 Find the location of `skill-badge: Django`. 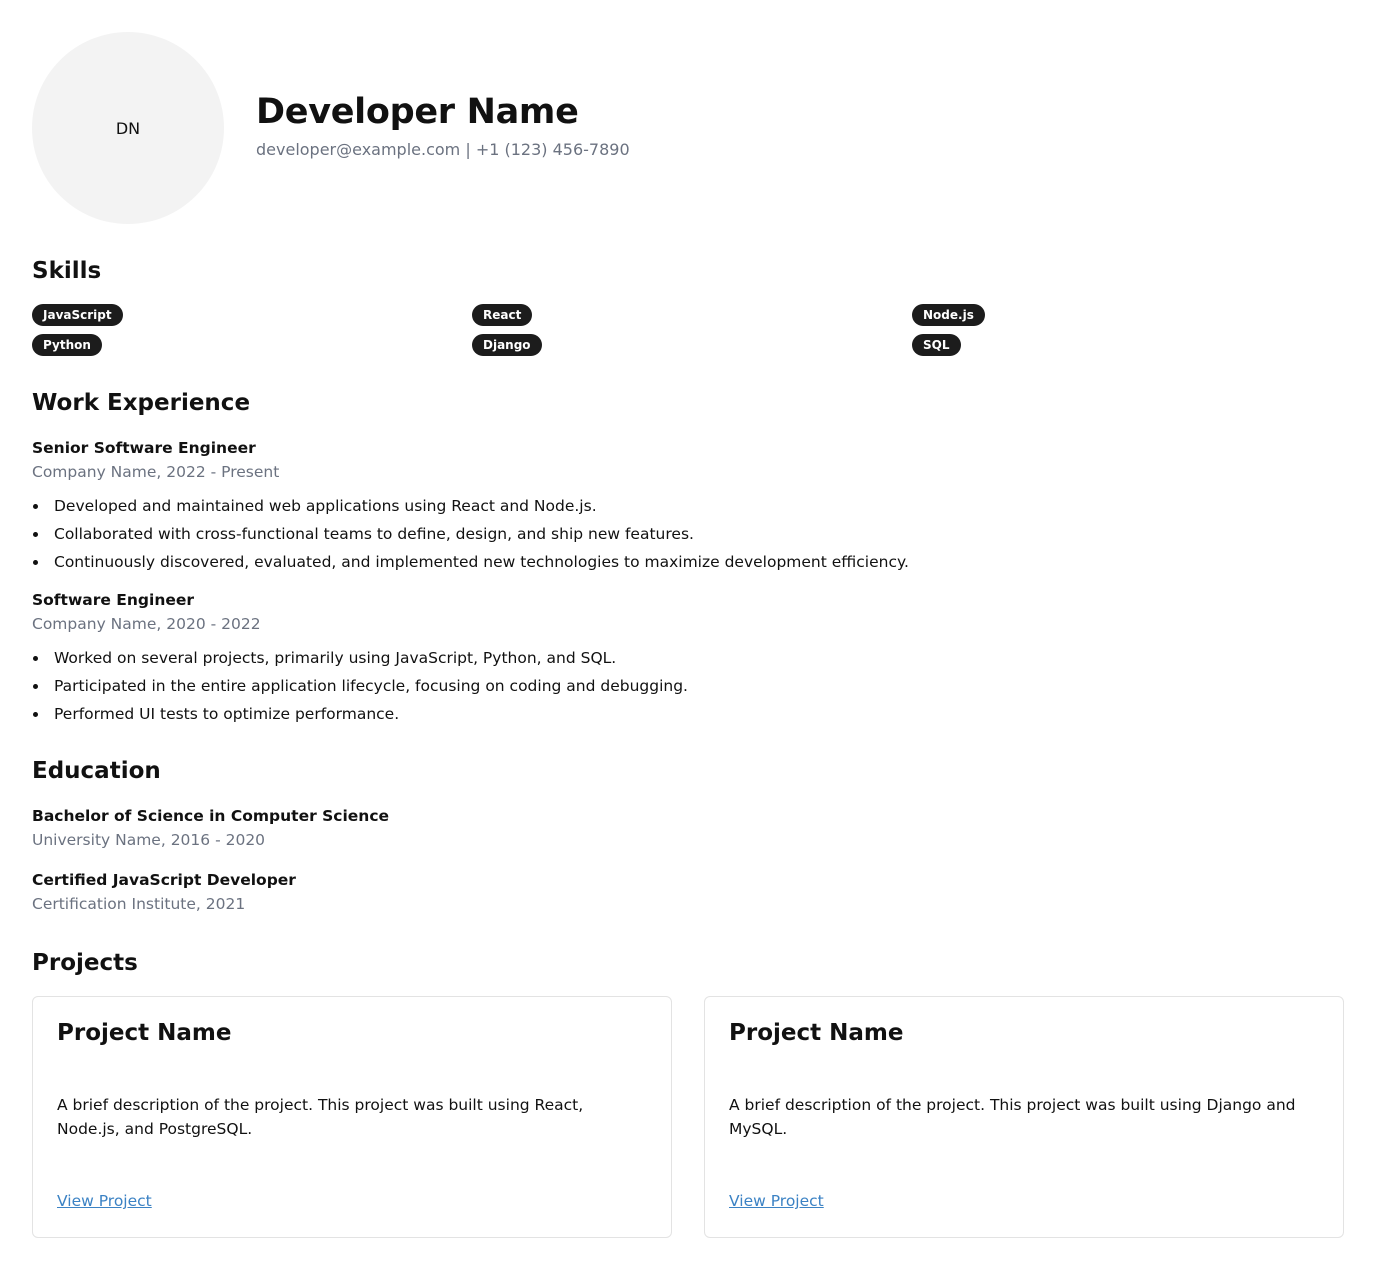

skill-badge: Django is located at coordinates (507, 345).